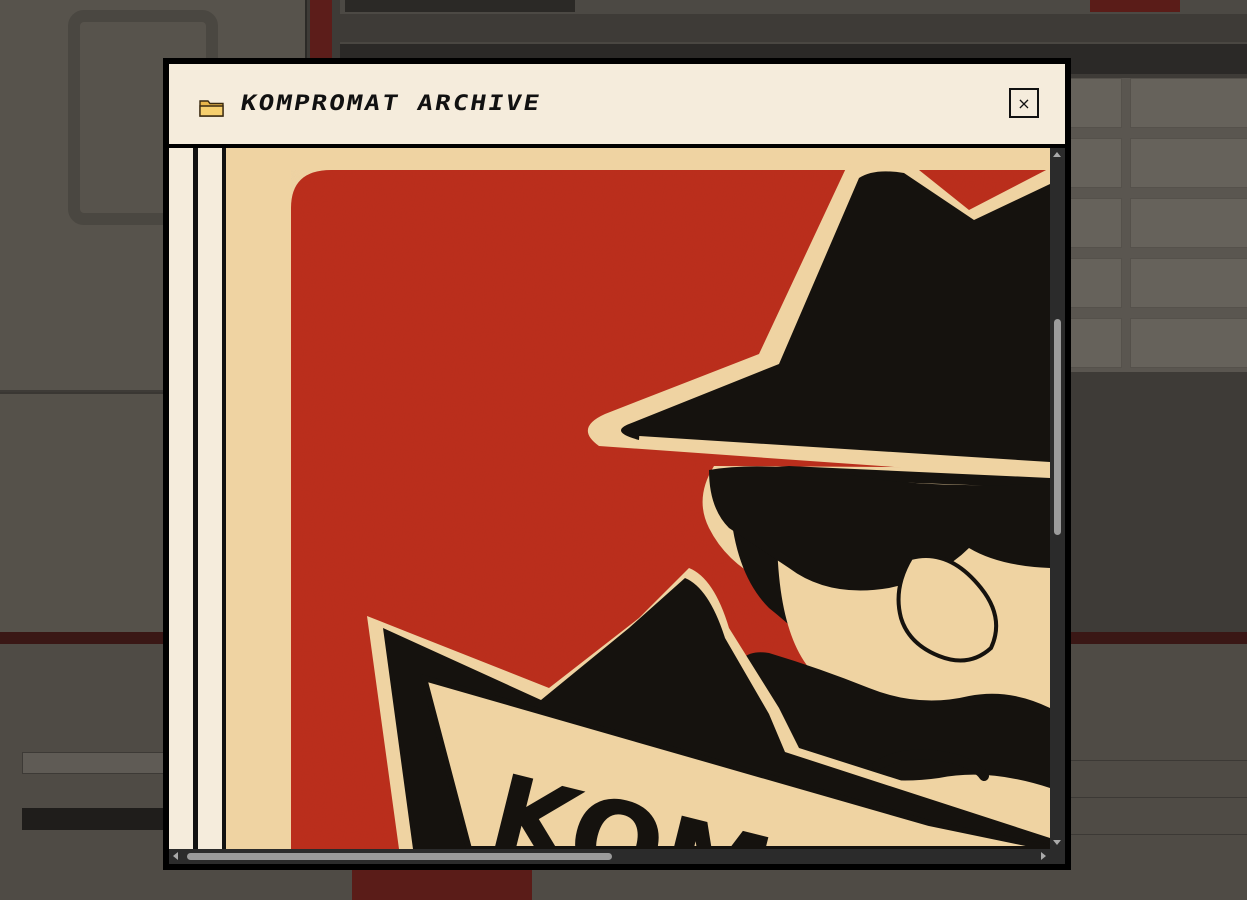 The image size is (1247, 900). What do you see at coordinates (211, 108) in the screenshot?
I see `folder-icon` at bounding box center [211, 108].